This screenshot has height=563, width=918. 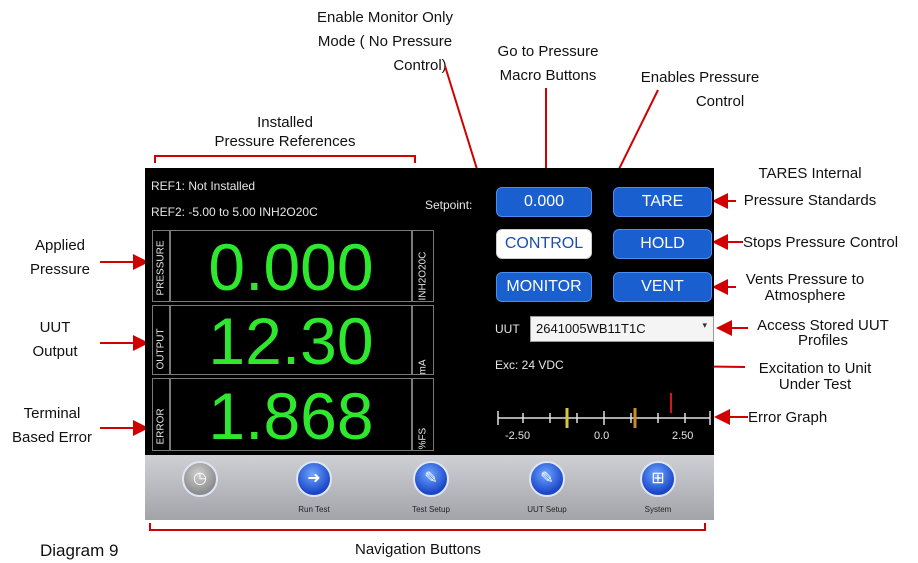 I want to click on graph-tick-zero: 0.0, so click(x=602, y=436).